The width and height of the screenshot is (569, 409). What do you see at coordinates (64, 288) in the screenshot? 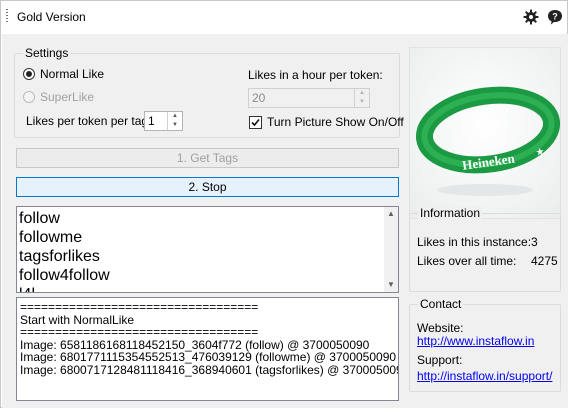
I see `tag-item: l4l` at bounding box center [64, 288].